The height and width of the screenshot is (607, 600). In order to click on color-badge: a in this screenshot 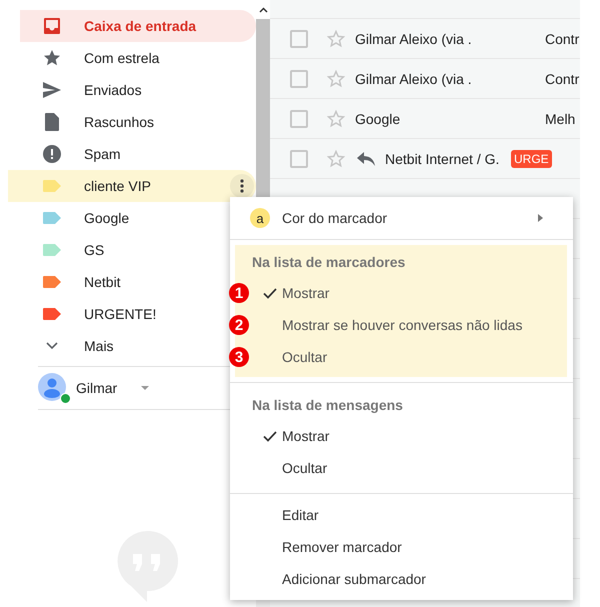, I will do `click(260, 218)`.